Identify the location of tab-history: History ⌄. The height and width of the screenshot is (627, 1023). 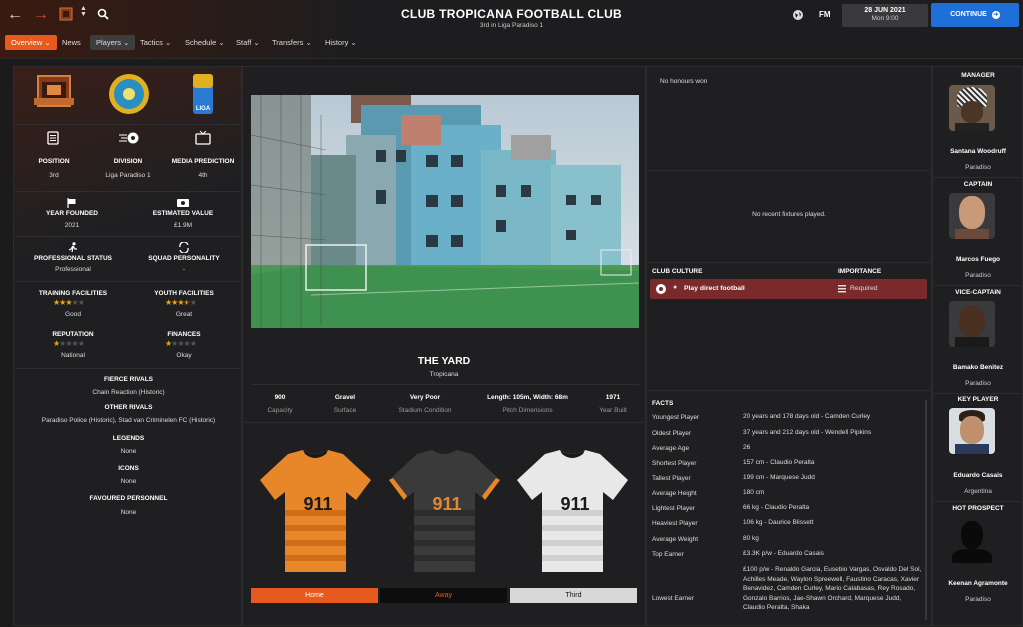
(341, 42).